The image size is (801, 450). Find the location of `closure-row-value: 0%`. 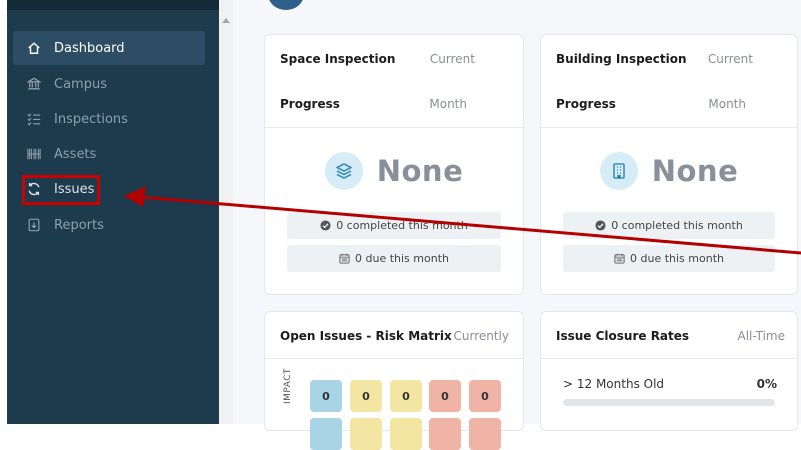

closure-row-value: 0% is located at coordinates (766, 384).